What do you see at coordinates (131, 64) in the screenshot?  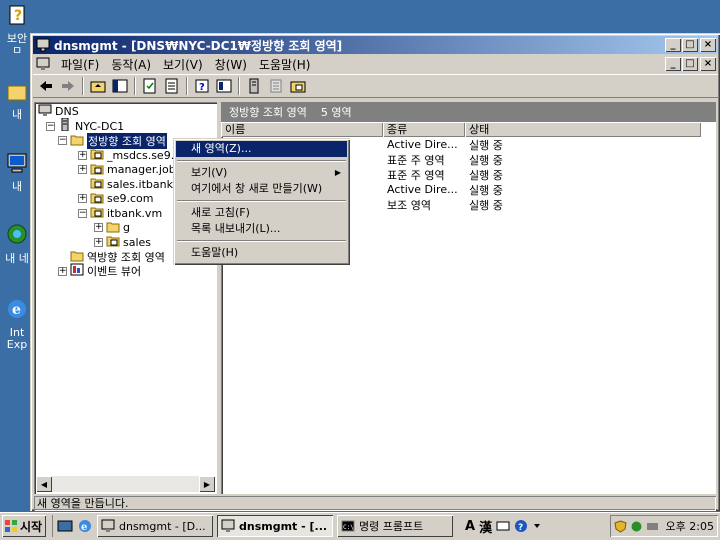 I see `menu-action: 동작(A)` at bounding box center [131, 64].